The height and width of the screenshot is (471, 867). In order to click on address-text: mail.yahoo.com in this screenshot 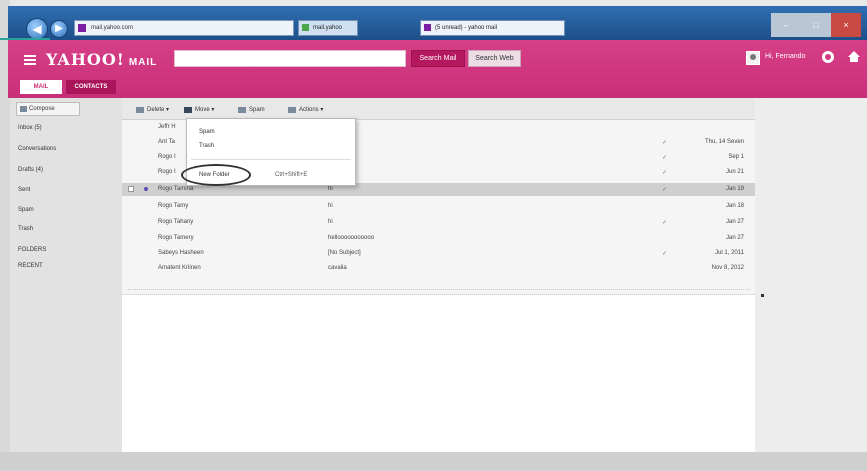, I will do `click(112, 28)`.